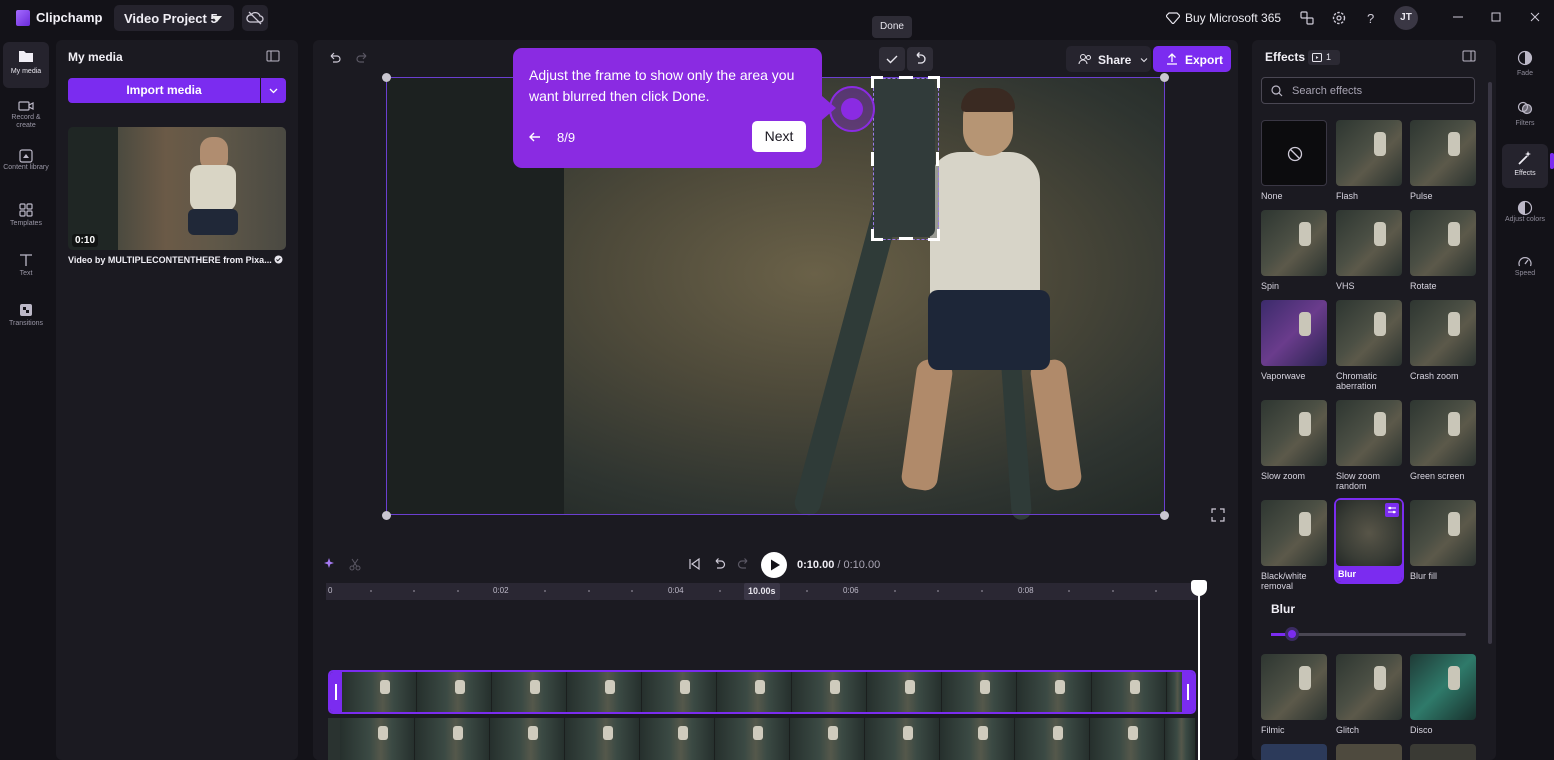  Describe the element at coordinates (1368, 90) in the screenshot. I see `search-effects-input: Search effects` at that location.